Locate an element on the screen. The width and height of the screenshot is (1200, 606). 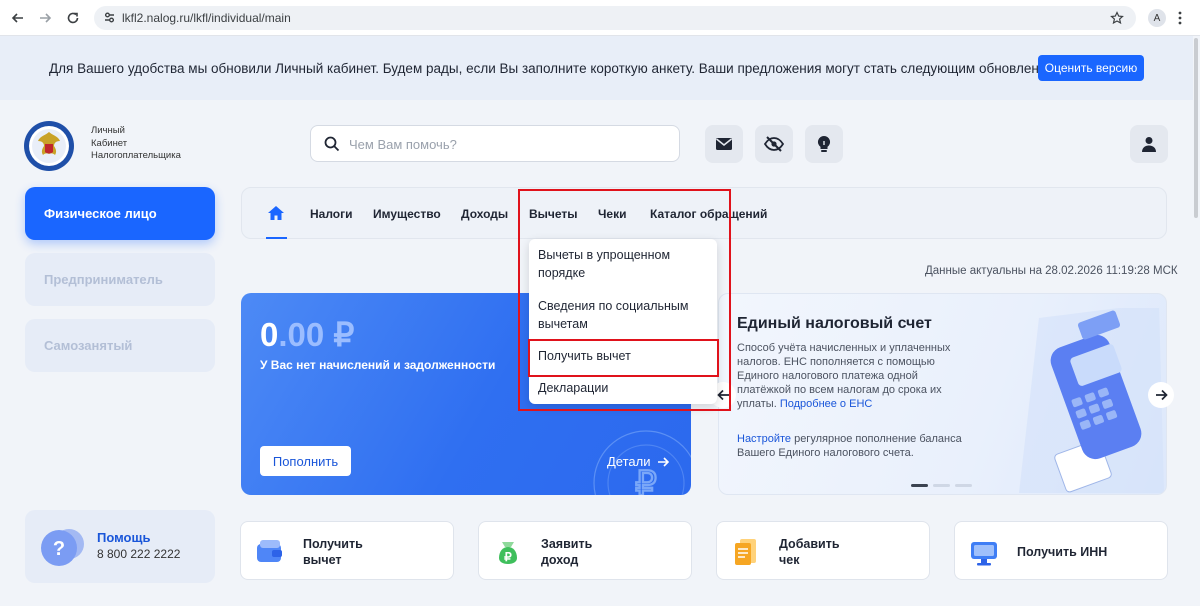
logo-line-1: Личный is located at coordinates (108, 130).